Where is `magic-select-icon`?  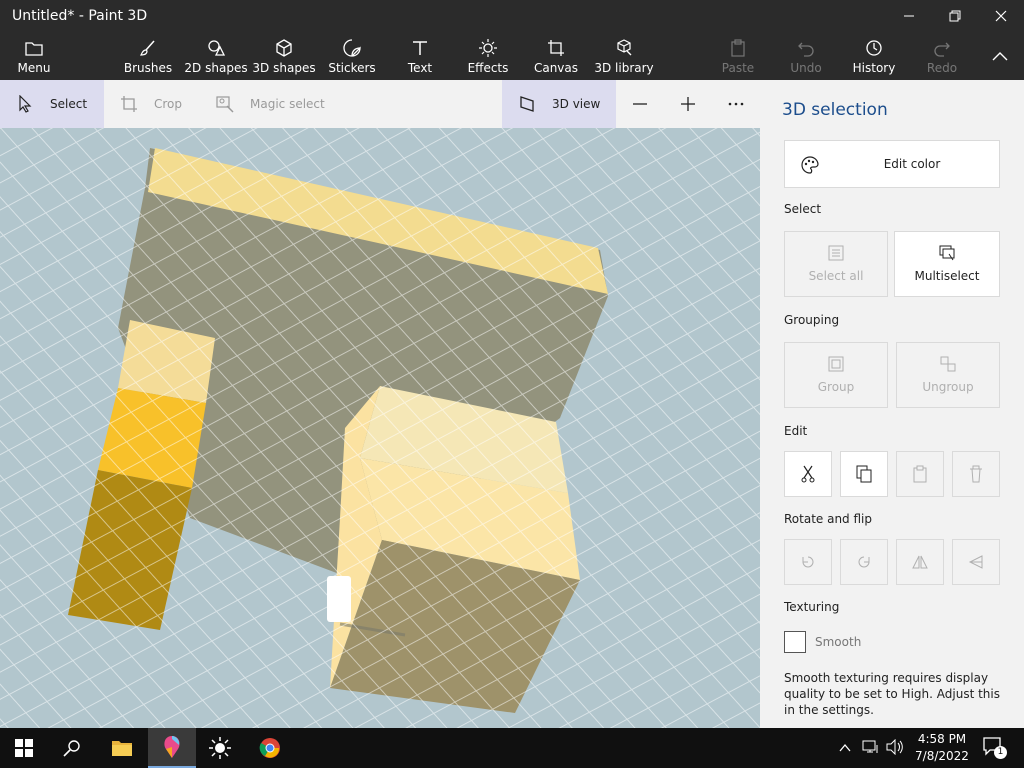
magic-select-icon is located at coordinates (225, 104).